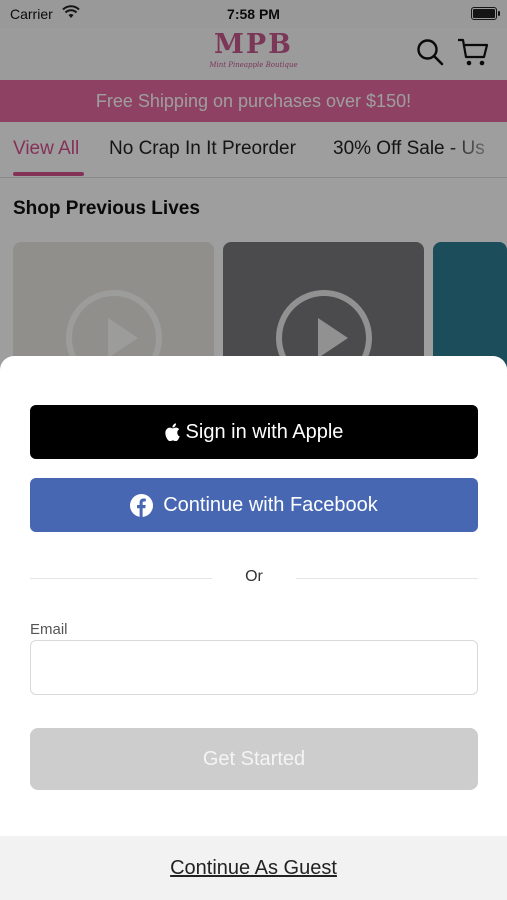  Describe the element at coordinates (142, 505) in the screenshot. I see `facebook-icon` at that location.